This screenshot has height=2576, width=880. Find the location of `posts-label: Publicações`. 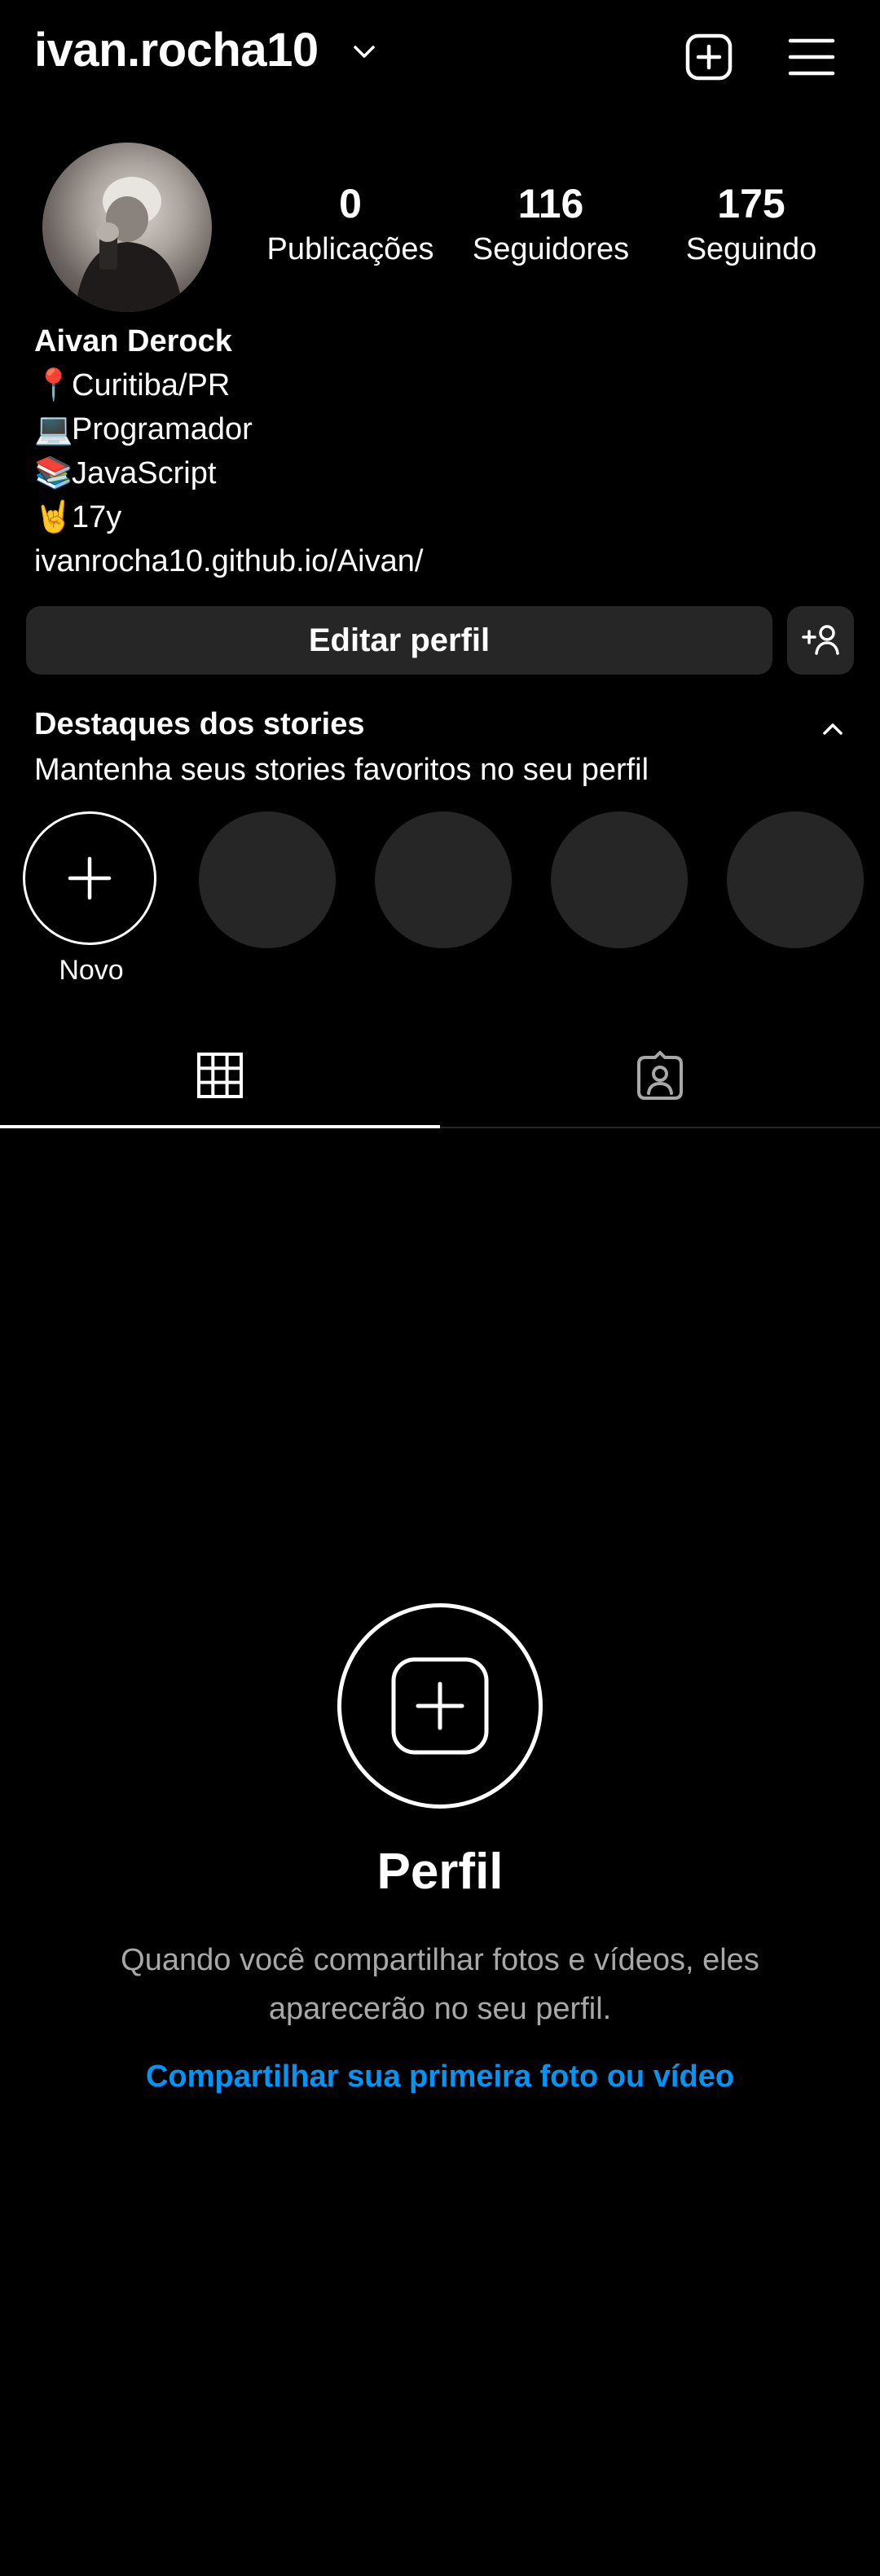

posts-label: Publicações is located at coordinates (350, 249).